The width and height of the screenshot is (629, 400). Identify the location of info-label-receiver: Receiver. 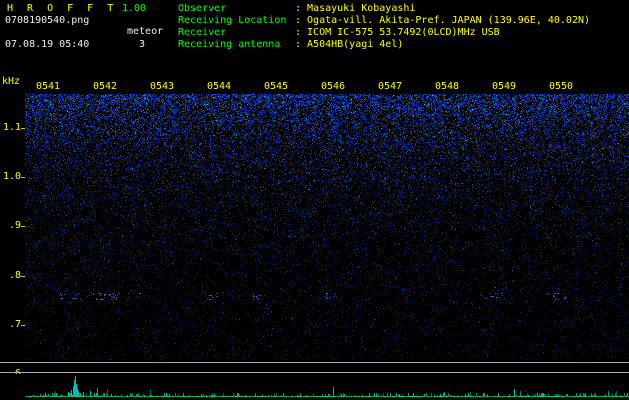
(202, 32).